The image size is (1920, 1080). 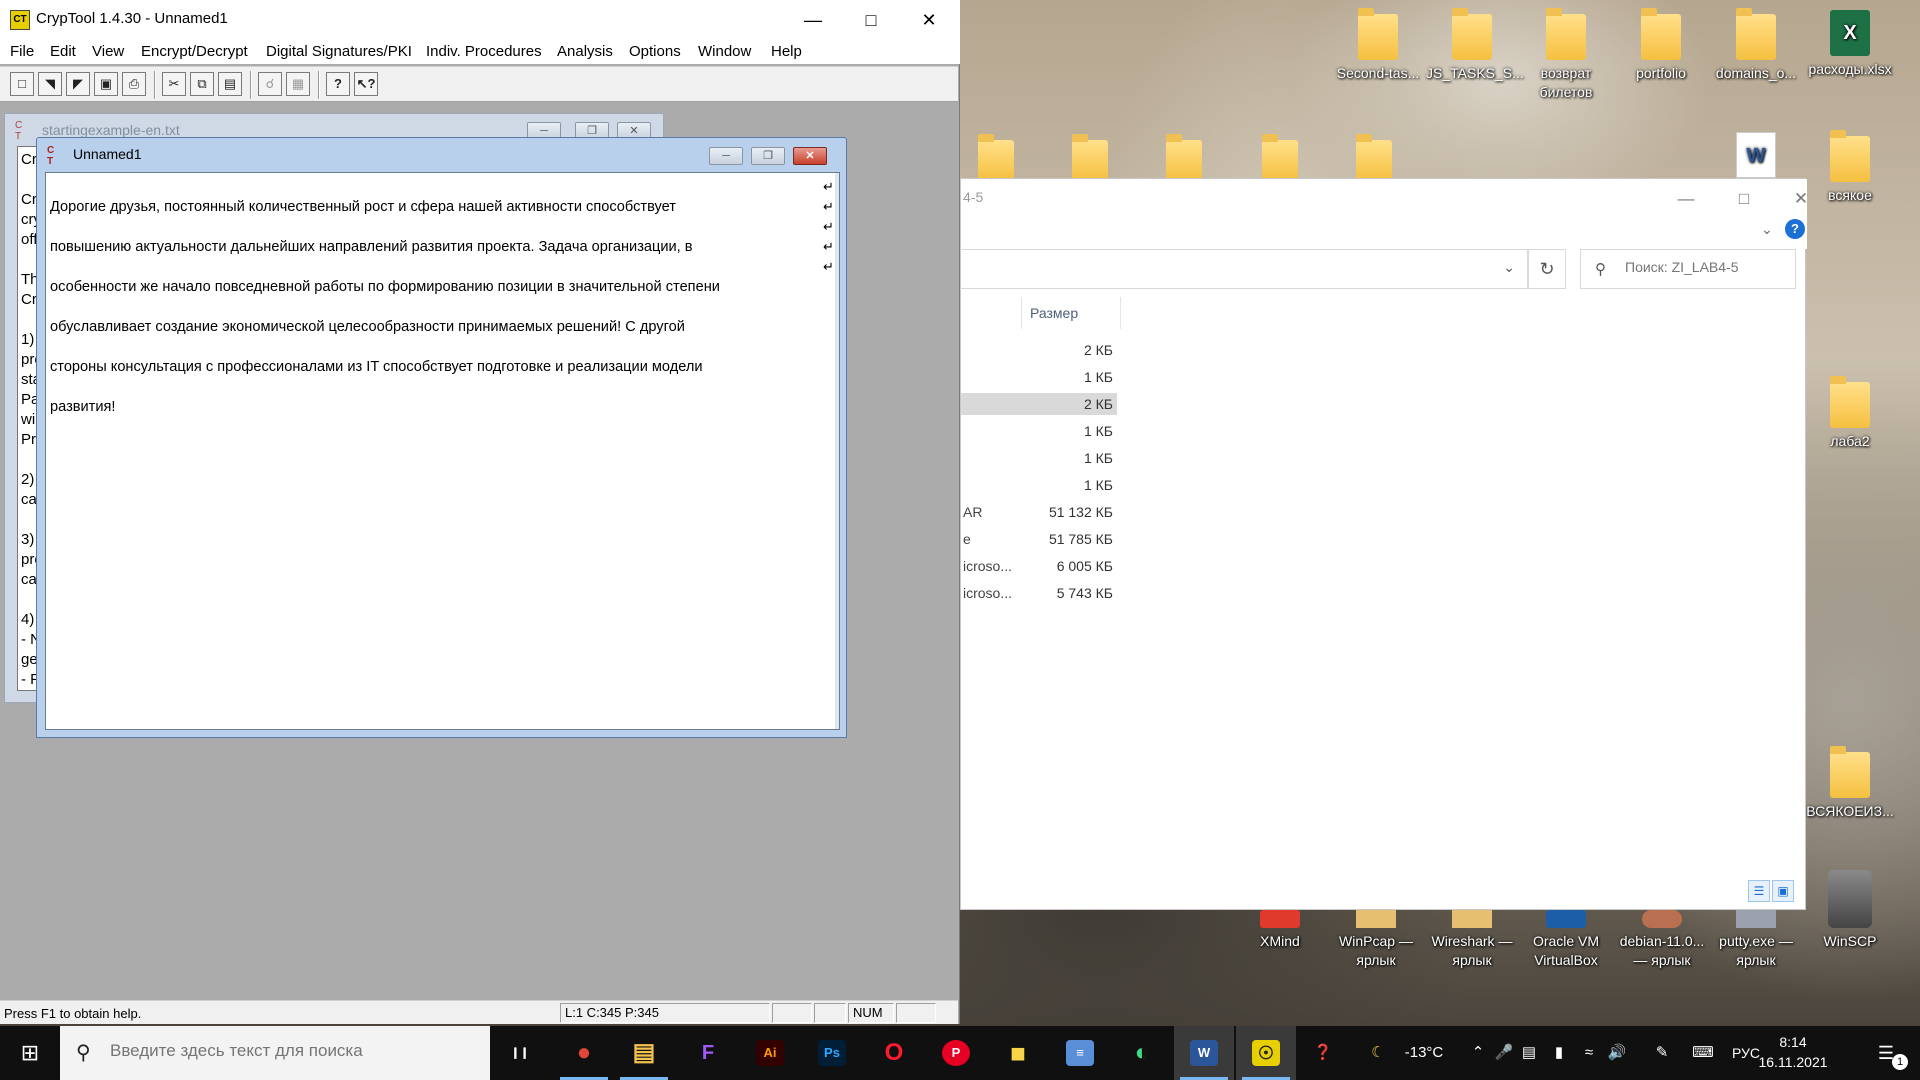 What do you see at coordinates (1384, 199) in the screenshot?
I see `title-bar: 4-5 — □ ✕` at bounding box center [1384, 199].